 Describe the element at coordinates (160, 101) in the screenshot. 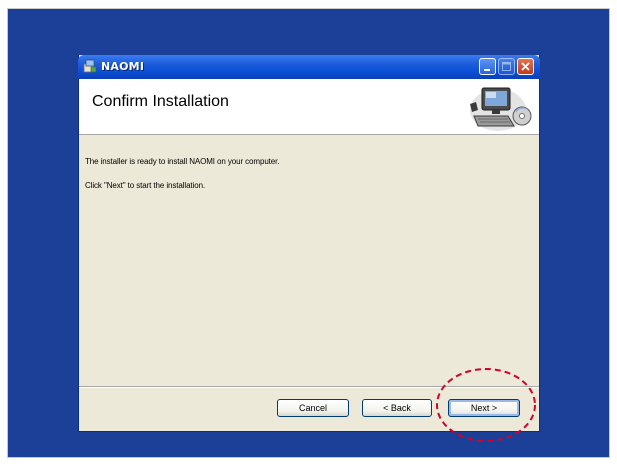

I see `page-title: Confirm Installation` at that location.